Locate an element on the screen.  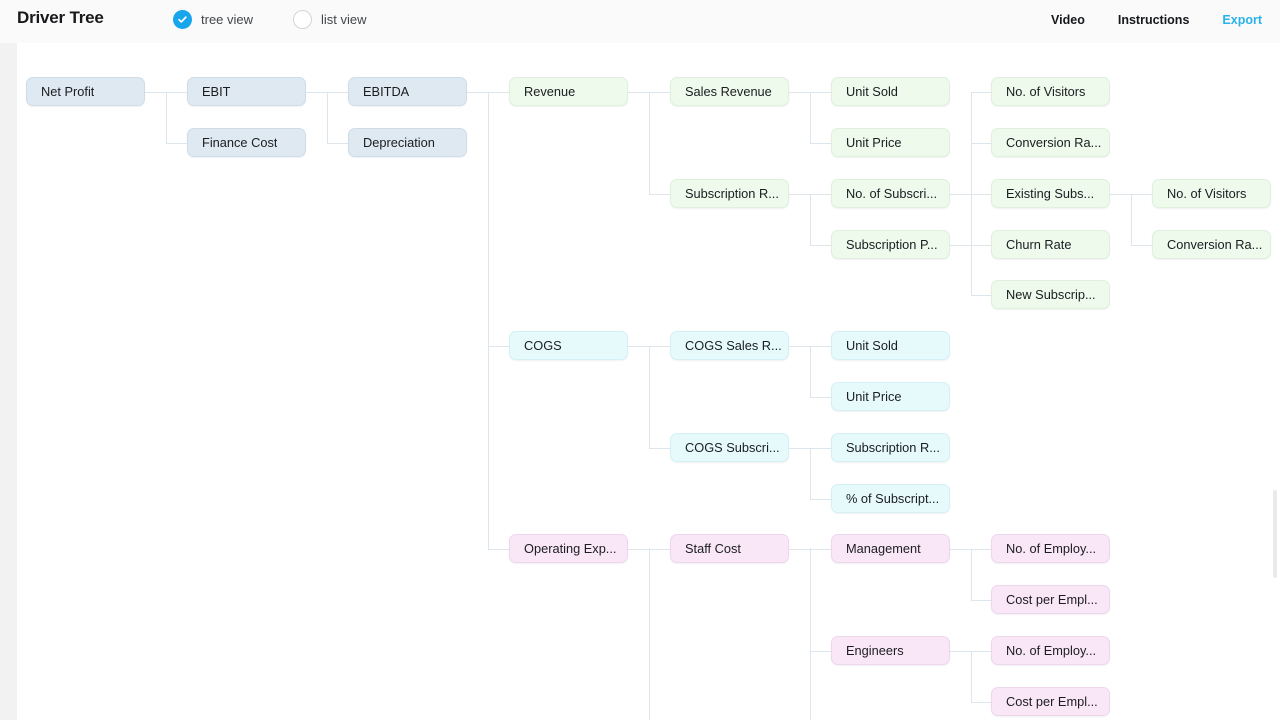
tree-node: Depreciation is located at coordinates (407, 142).